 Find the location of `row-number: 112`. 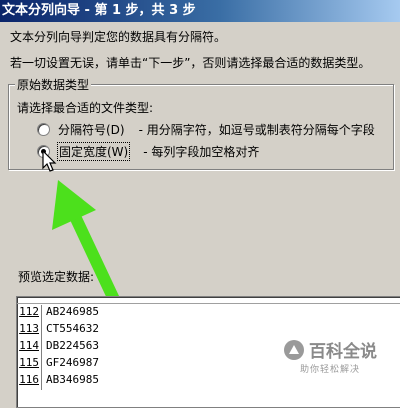

row-number: 112 is located at coordinates (30, 313).